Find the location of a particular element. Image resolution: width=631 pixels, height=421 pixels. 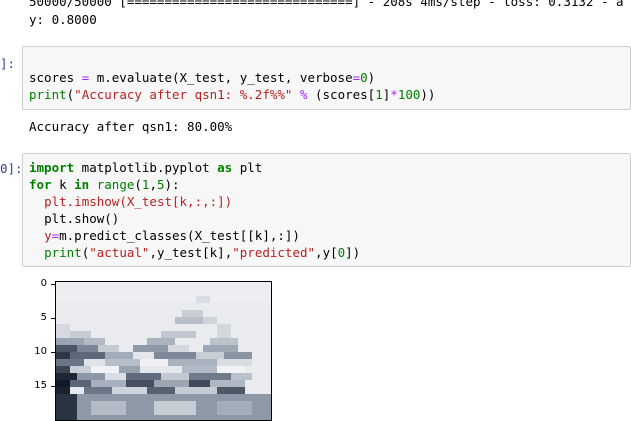

y-tick-label-0: 0 is located at coordinates (43, 283).